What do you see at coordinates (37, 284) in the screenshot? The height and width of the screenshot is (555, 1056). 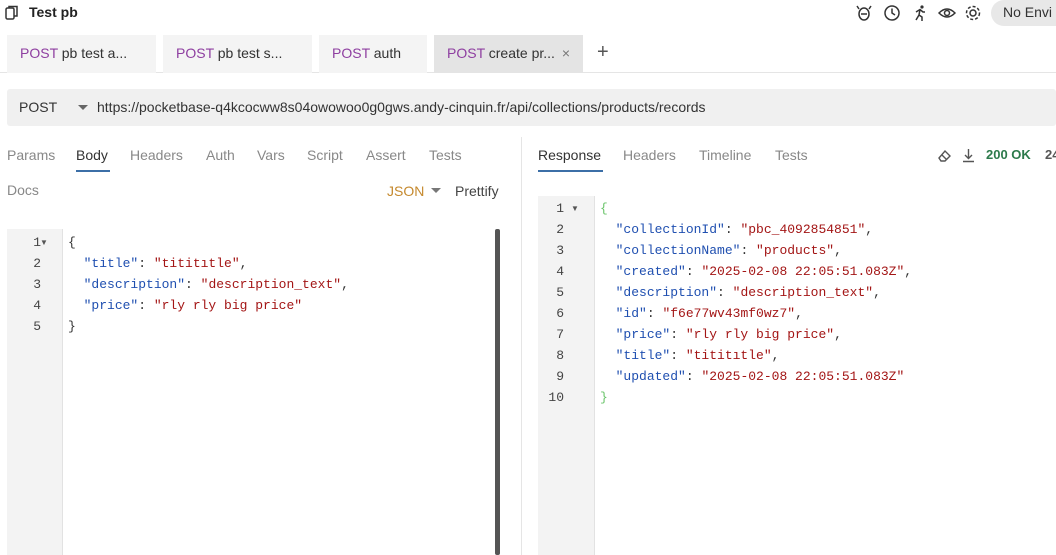 I see `line-number: 3` at bounding box center [37, 284].